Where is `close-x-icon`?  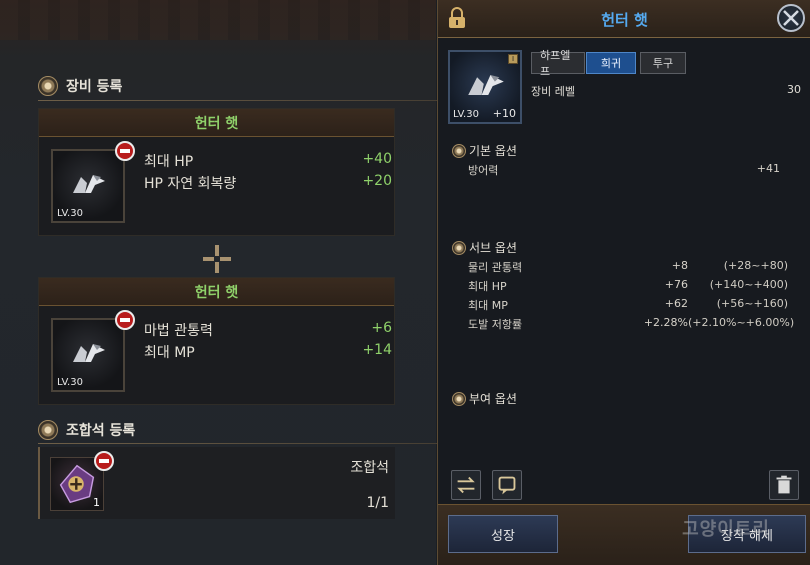
close-x-icon is located at coordinates (791, 18).